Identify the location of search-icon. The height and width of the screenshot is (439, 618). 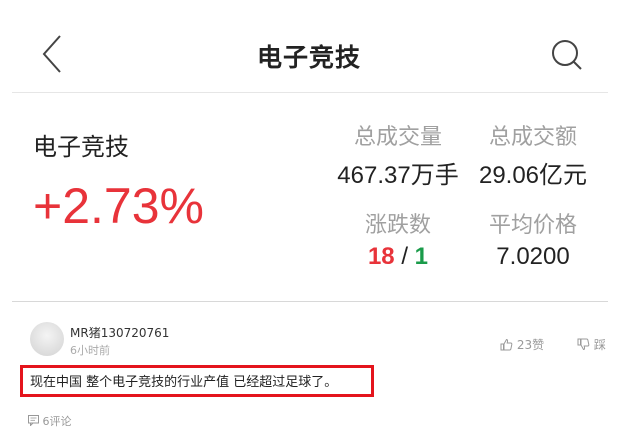
(567, 55).